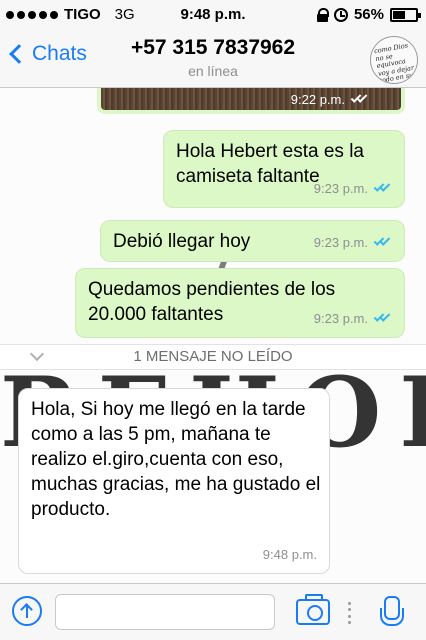 The image size is (426, 640). I want to click on message-meta: 9:48 p.m., so click(290, 554).